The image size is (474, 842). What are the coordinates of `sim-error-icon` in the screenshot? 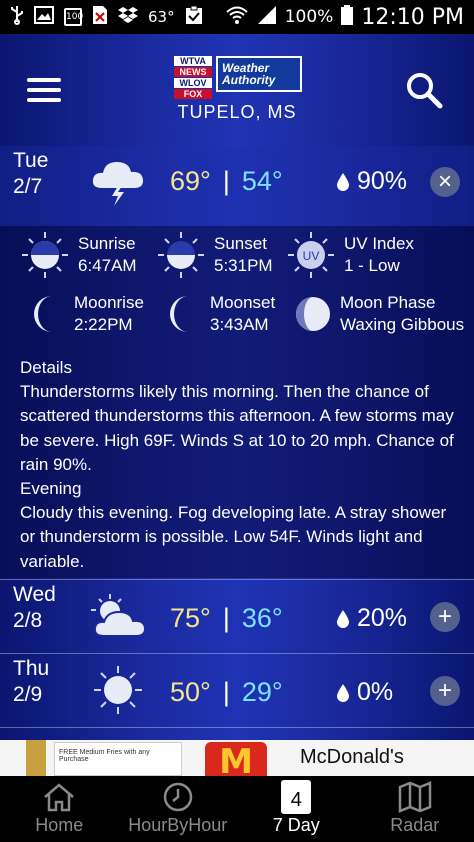 It's located at (100, 17).